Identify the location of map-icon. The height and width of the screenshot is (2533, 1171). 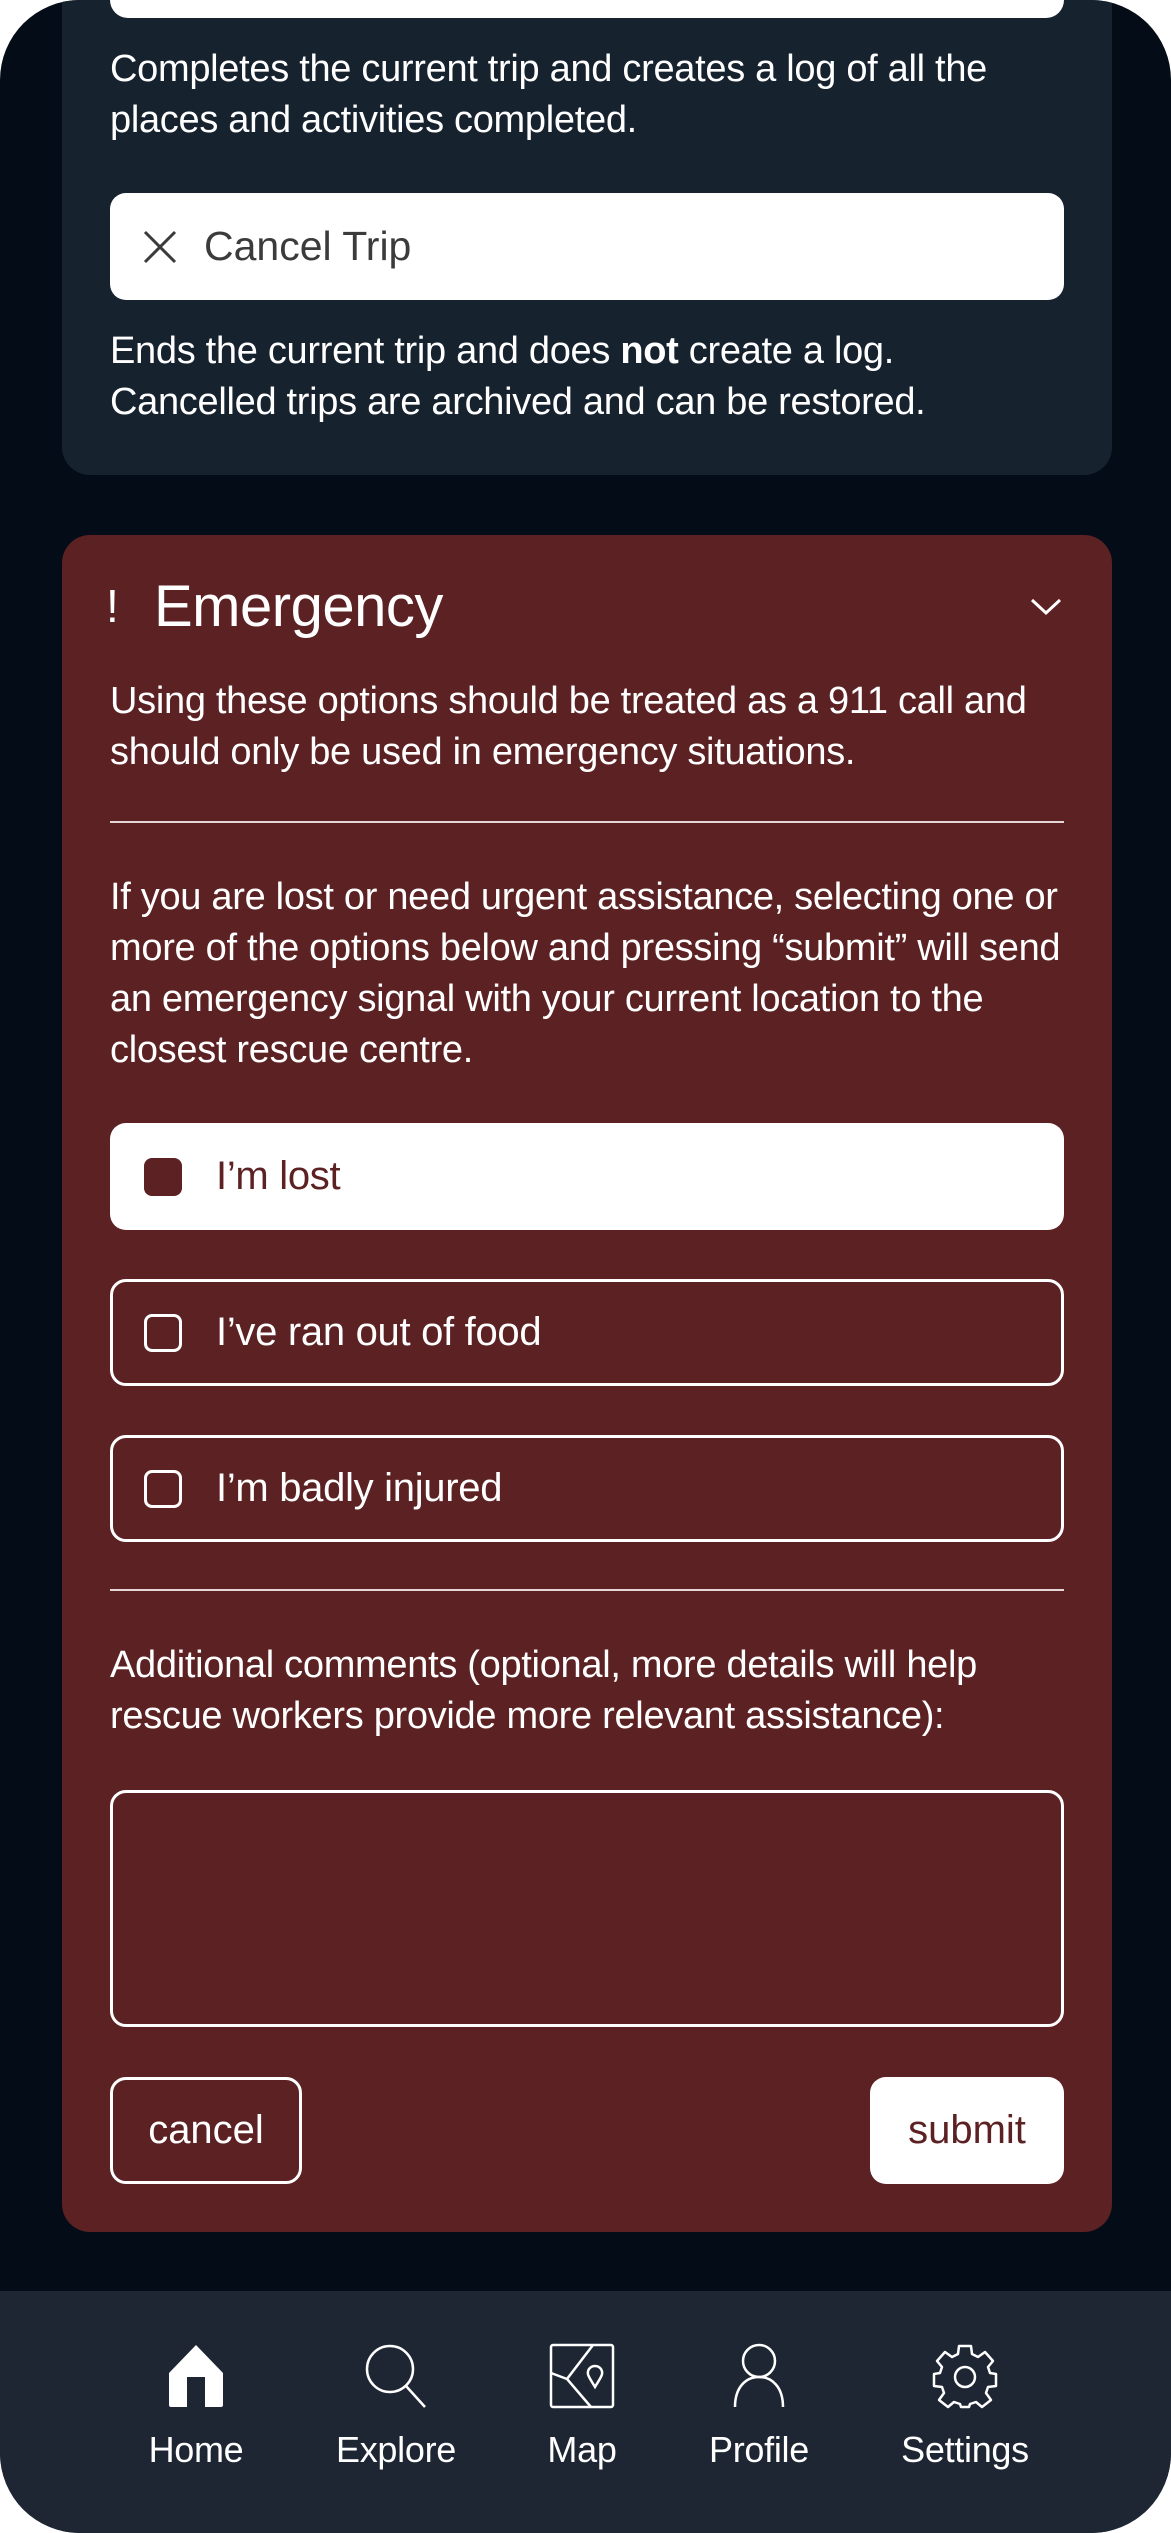
(582, 2376).